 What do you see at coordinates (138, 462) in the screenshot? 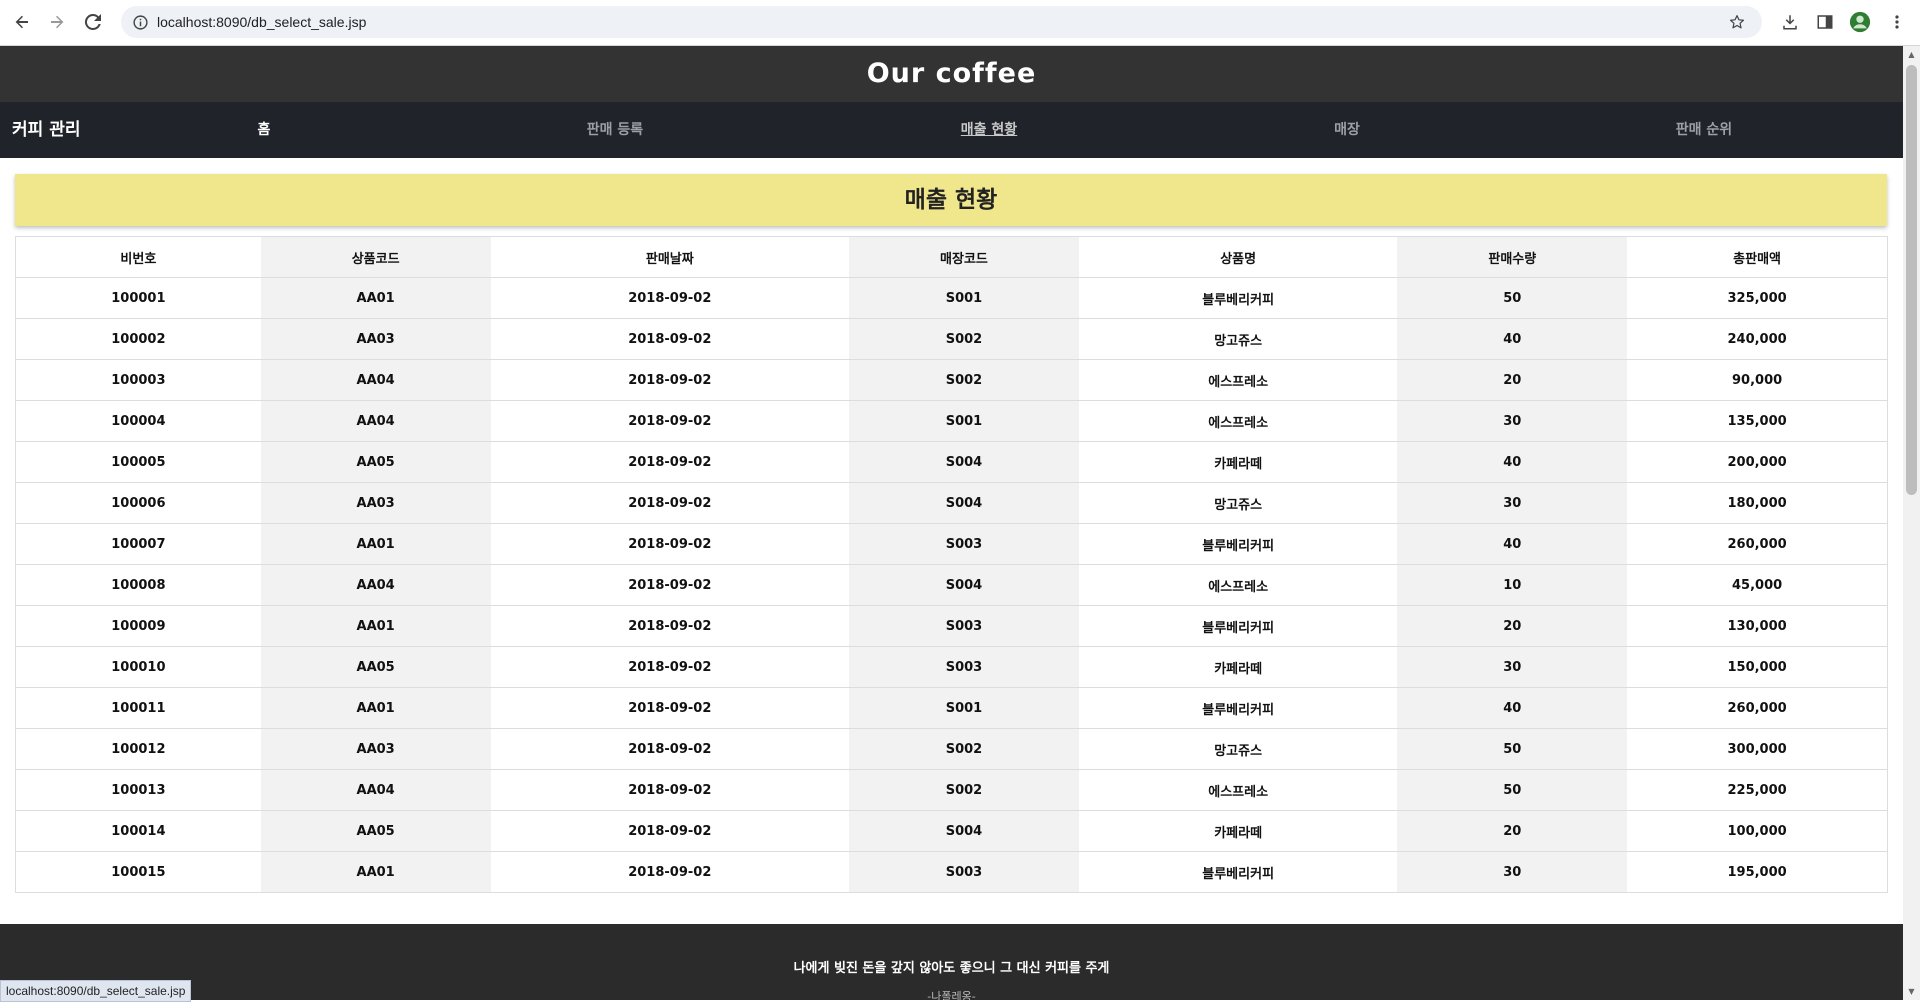
I see `table-cell: 100005` at bounding box center [138, 462].